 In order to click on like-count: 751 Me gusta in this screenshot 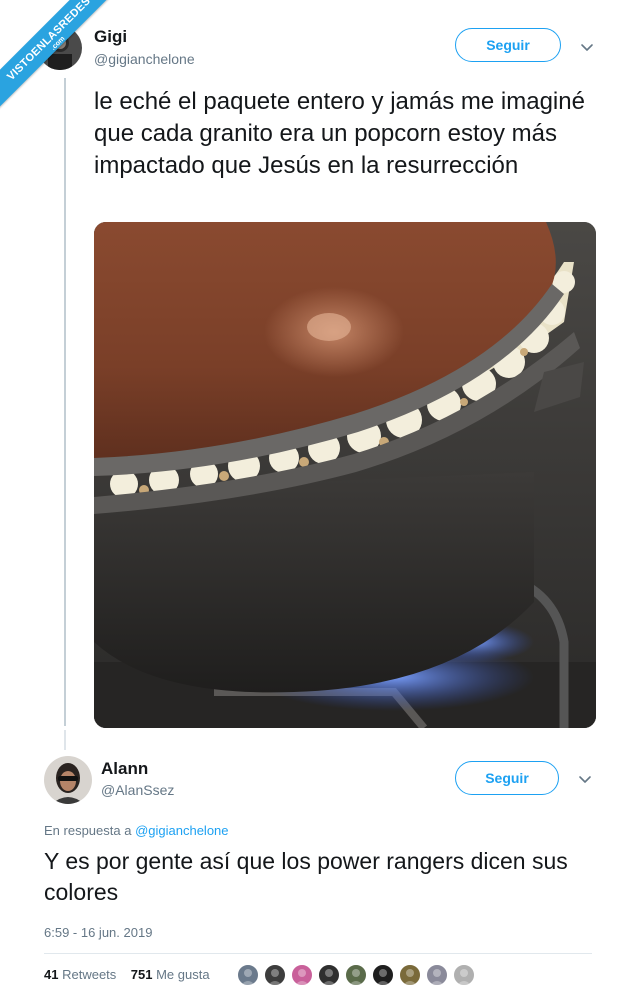, I will do `click(170, 974)`.